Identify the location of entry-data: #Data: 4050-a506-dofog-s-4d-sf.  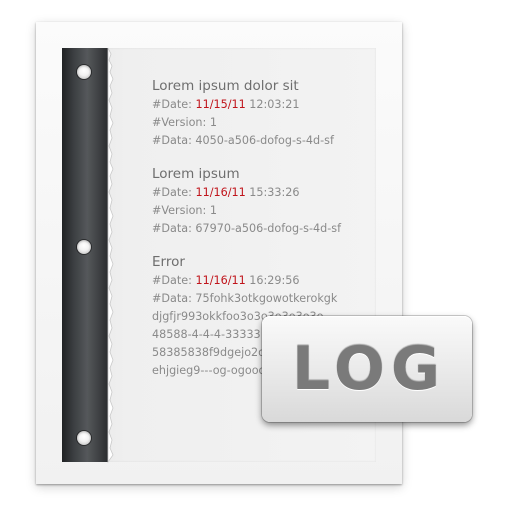
(243, 140).